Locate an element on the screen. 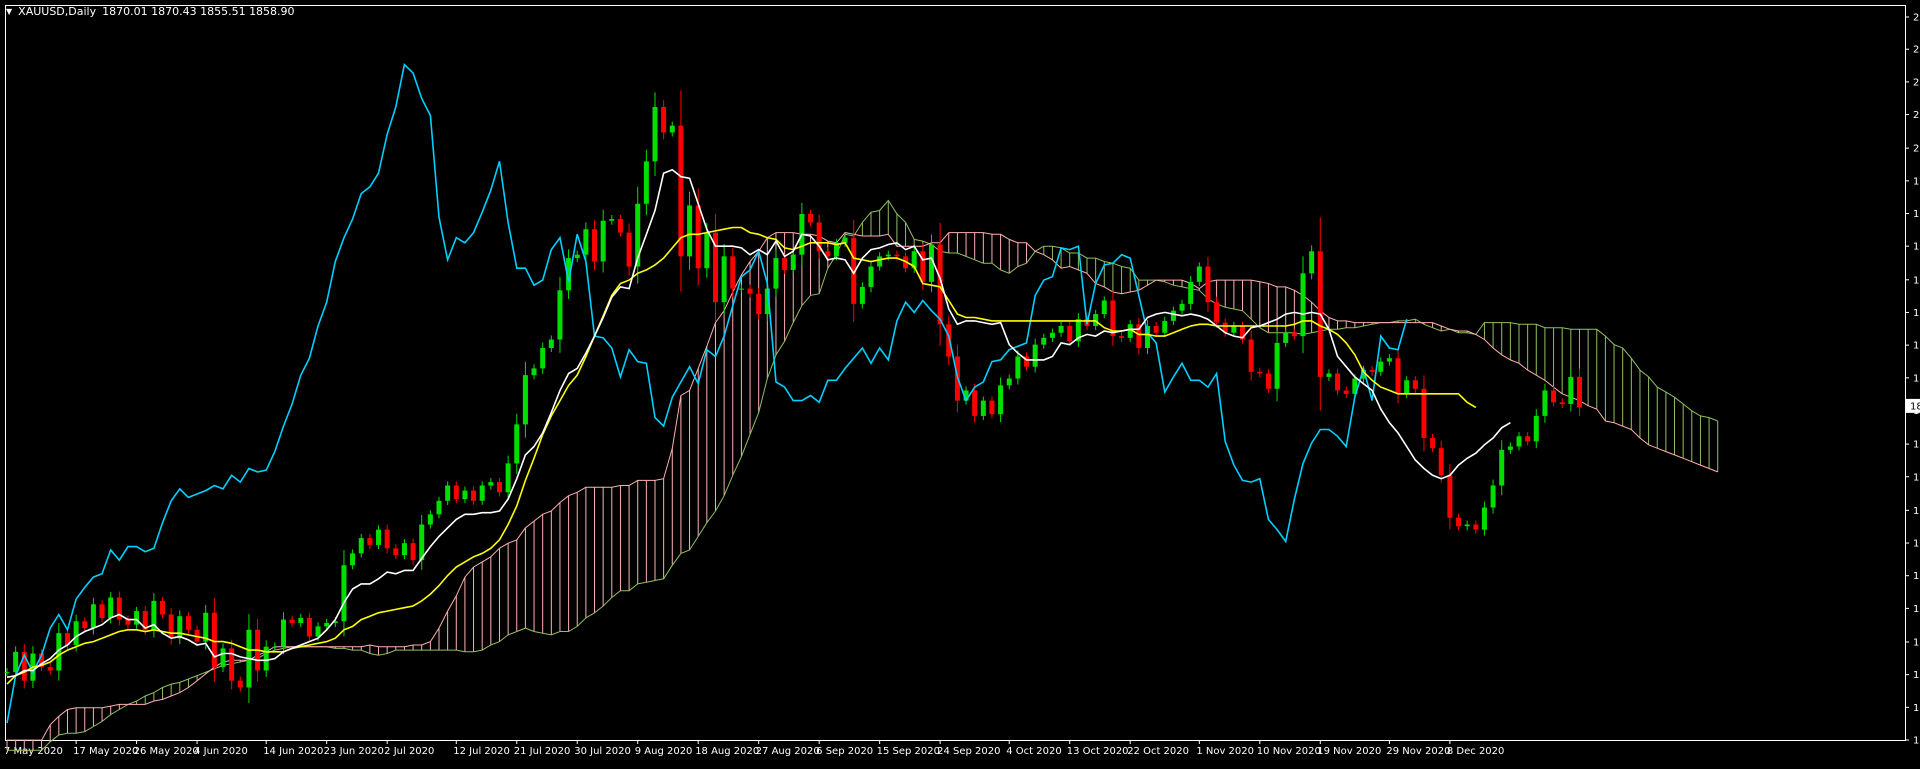  x-tick-label: 15 Sep 2020 is located at coordinates (908, 751).